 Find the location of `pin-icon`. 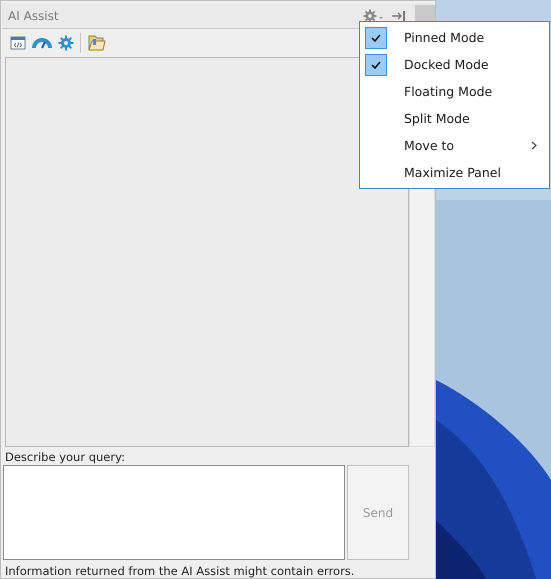

pin-icon is located at coordinates (399, 16).